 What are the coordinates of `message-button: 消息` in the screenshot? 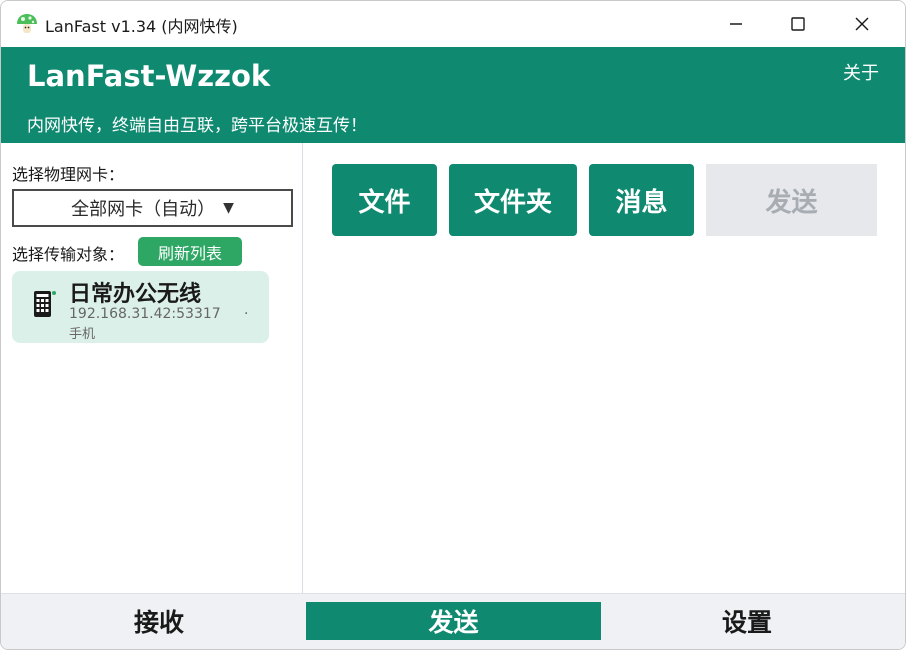 It's located at (641, 200).